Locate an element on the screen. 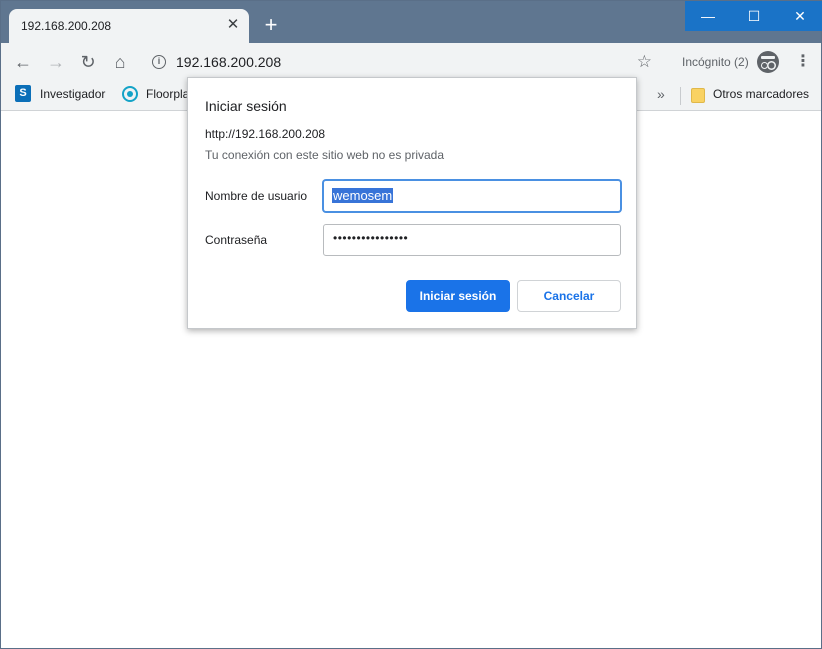 The image size is (822, 649). address-url: 192.168.200.208 is located at coordinates (228, 62).